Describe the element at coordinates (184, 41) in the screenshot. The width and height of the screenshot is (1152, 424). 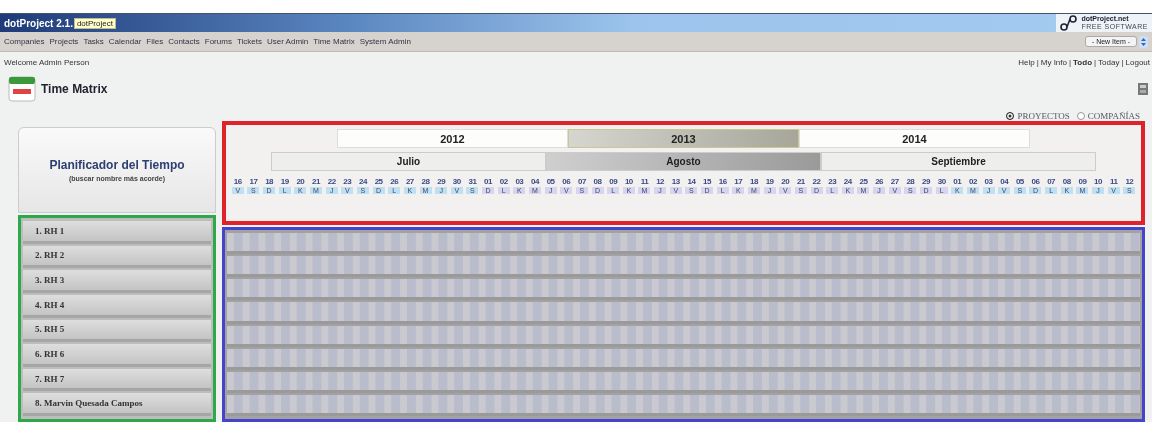
I see `menu-item: Contacts` at that location.